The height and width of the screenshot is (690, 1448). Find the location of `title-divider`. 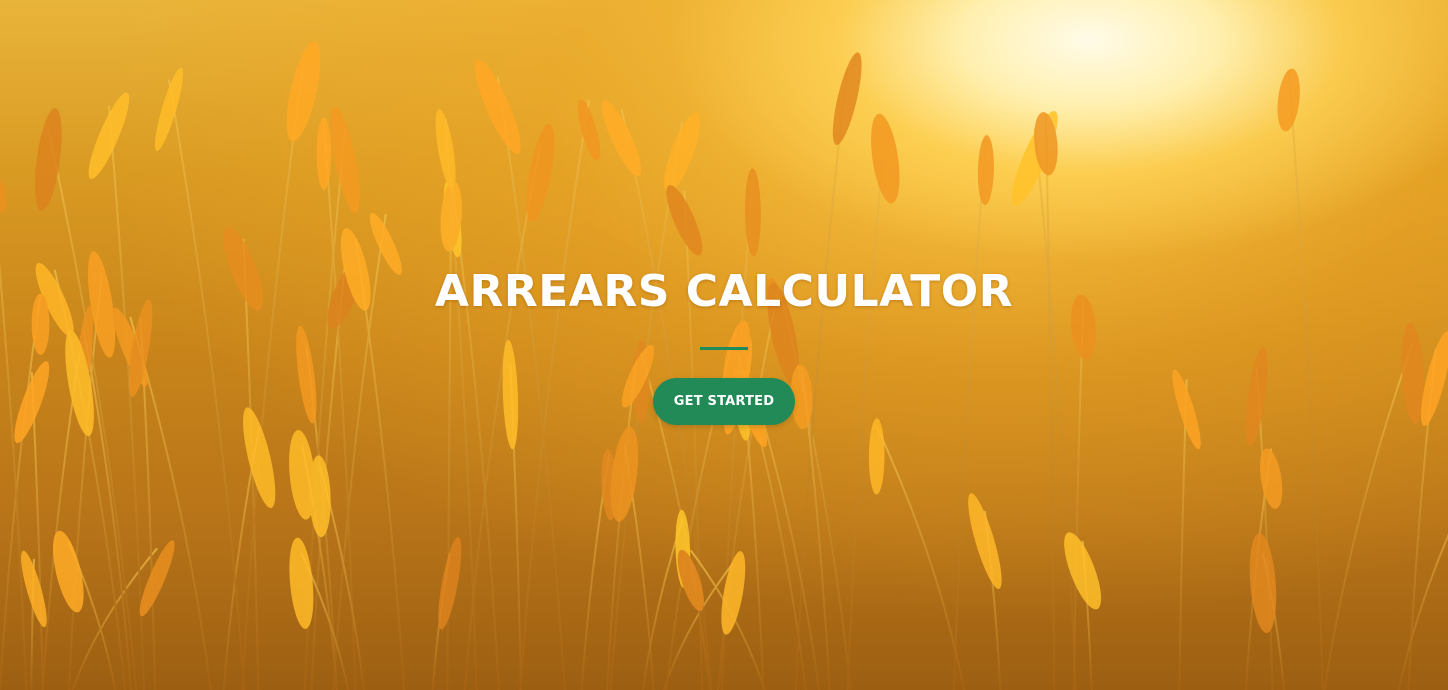

title-divider is located at coordinates (724, 348).